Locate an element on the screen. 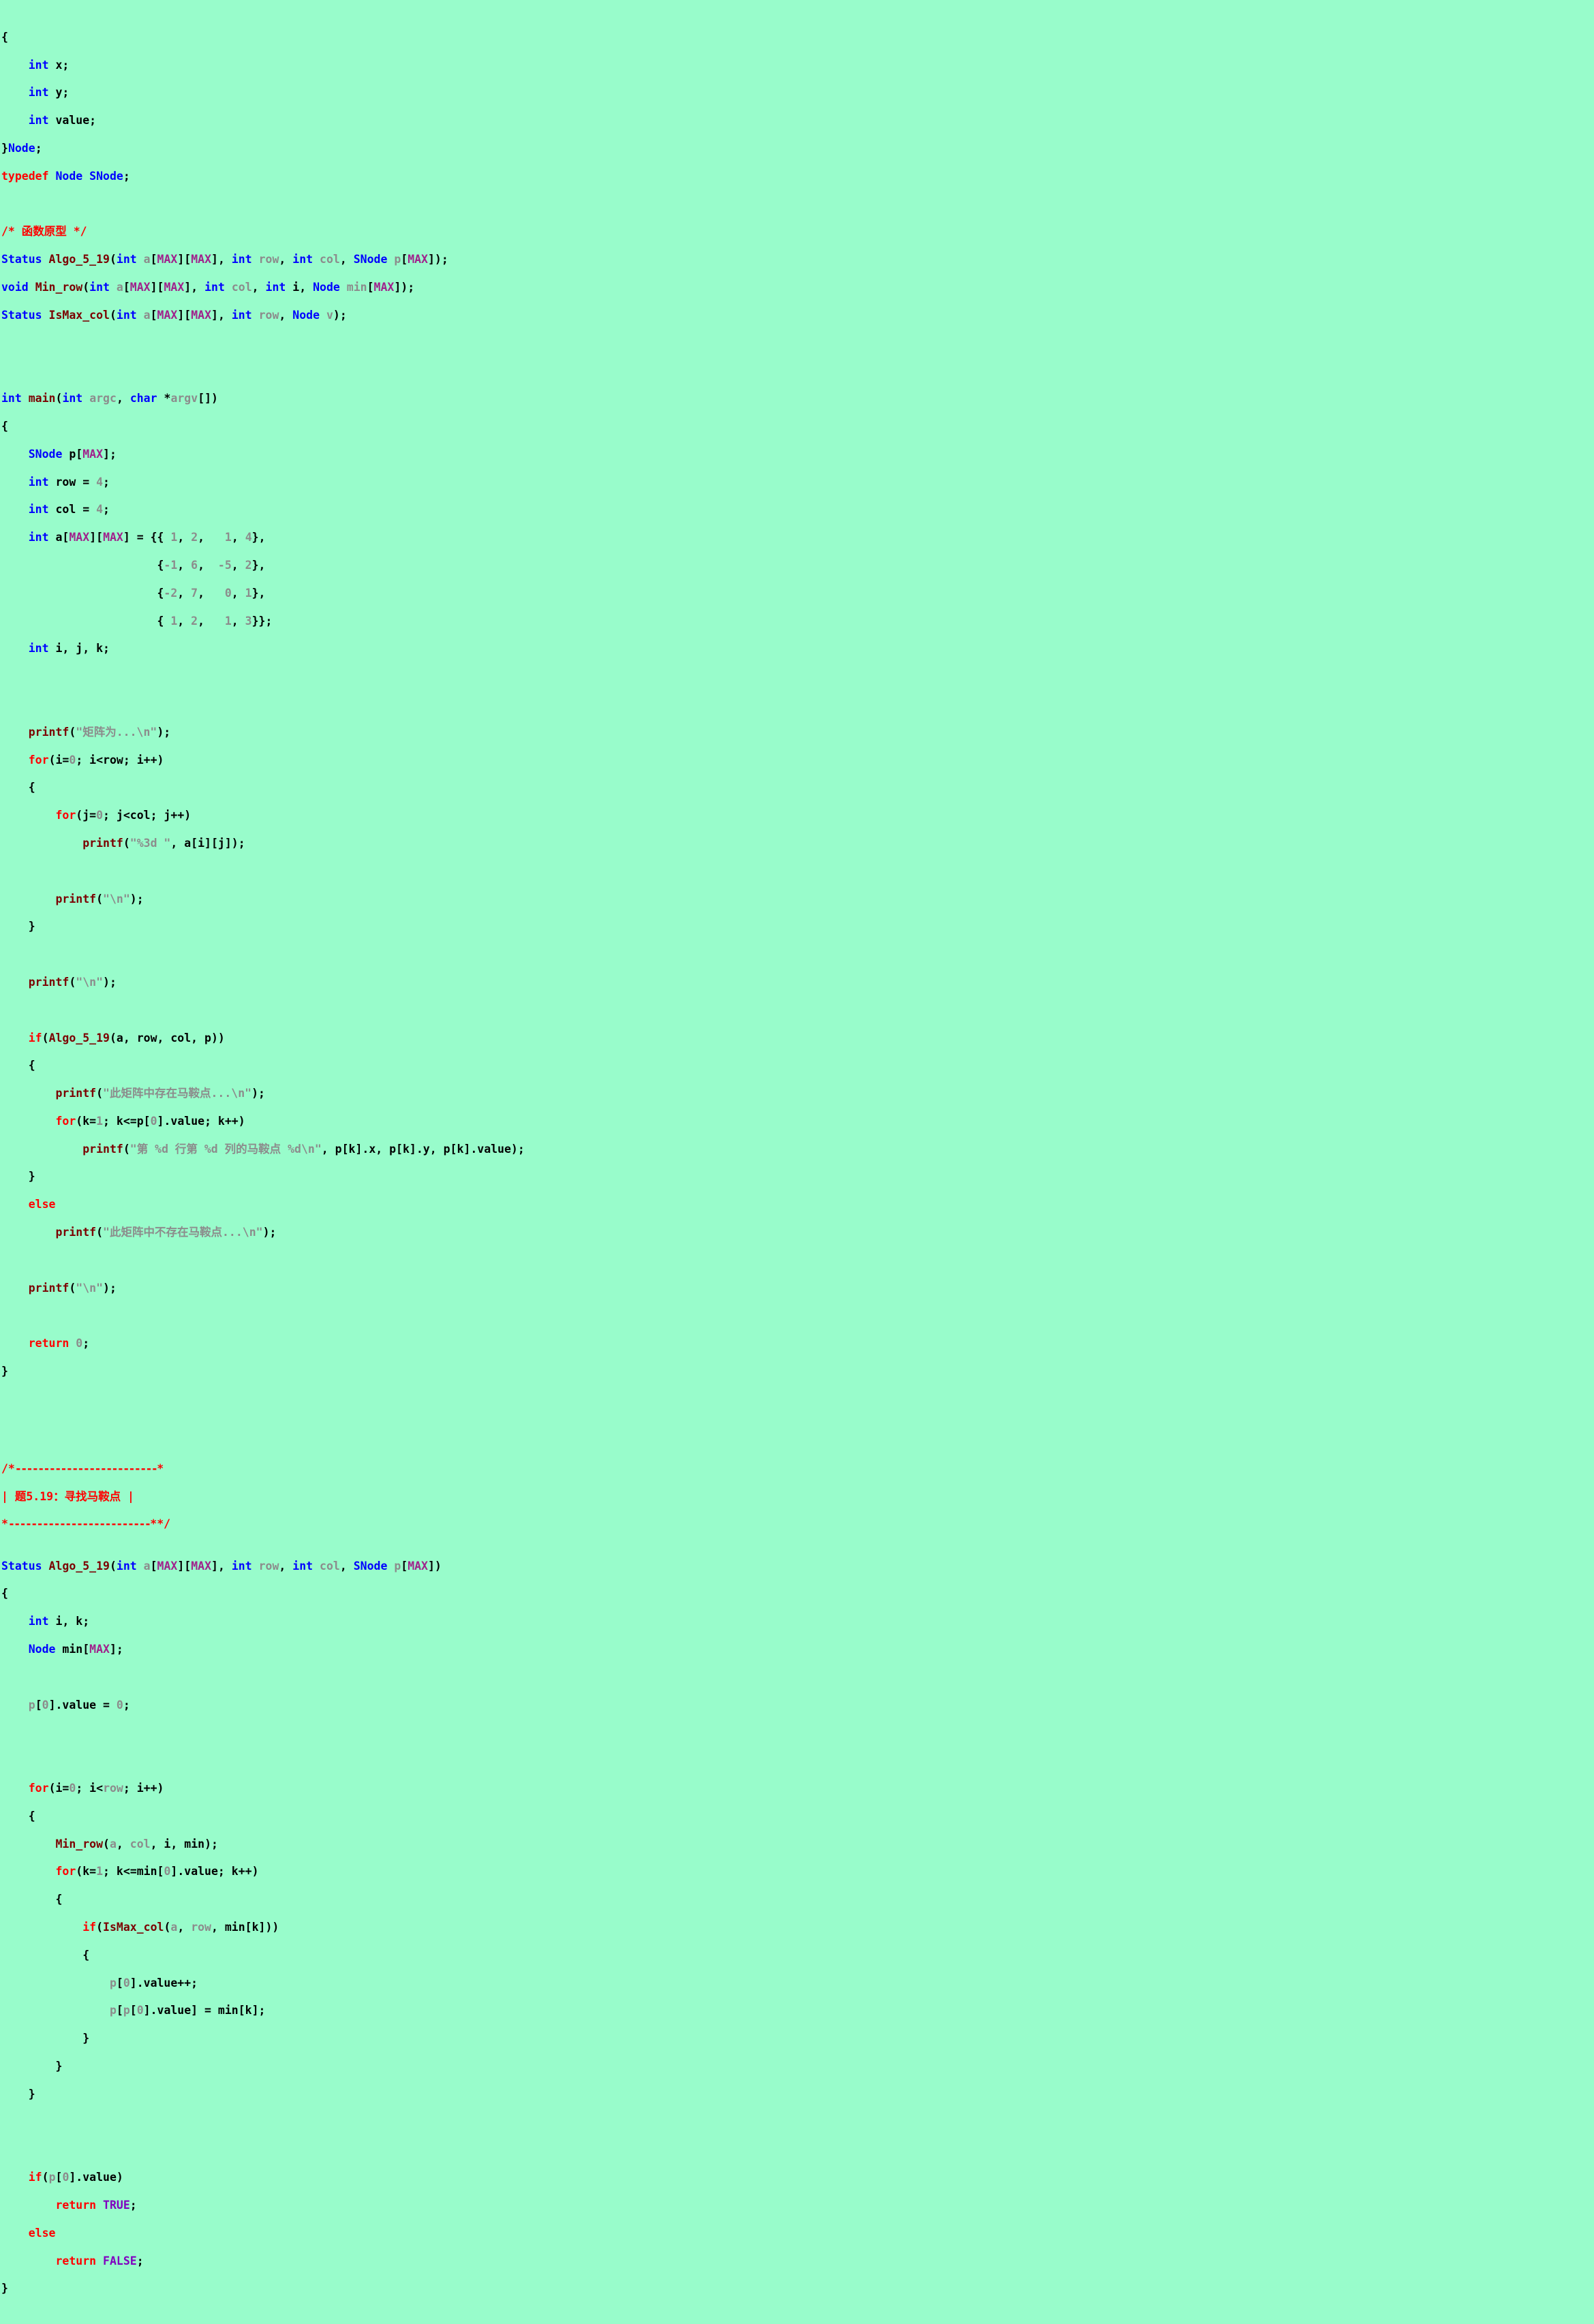 This screenshot has height=2324, width=1594. code-line: Min_row(a, col, i, min); is located at coordinates (136, 1844).